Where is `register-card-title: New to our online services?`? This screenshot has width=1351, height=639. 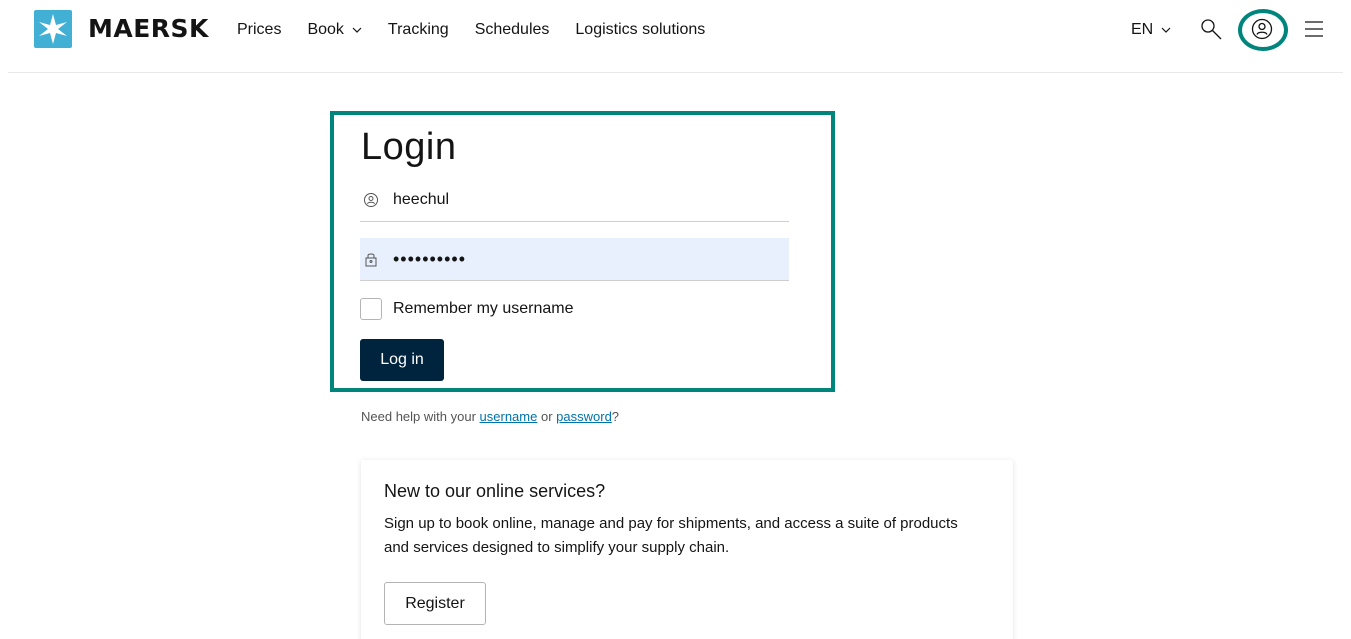
register-card-title: New to our online services? is located at coordinates (495, 491).